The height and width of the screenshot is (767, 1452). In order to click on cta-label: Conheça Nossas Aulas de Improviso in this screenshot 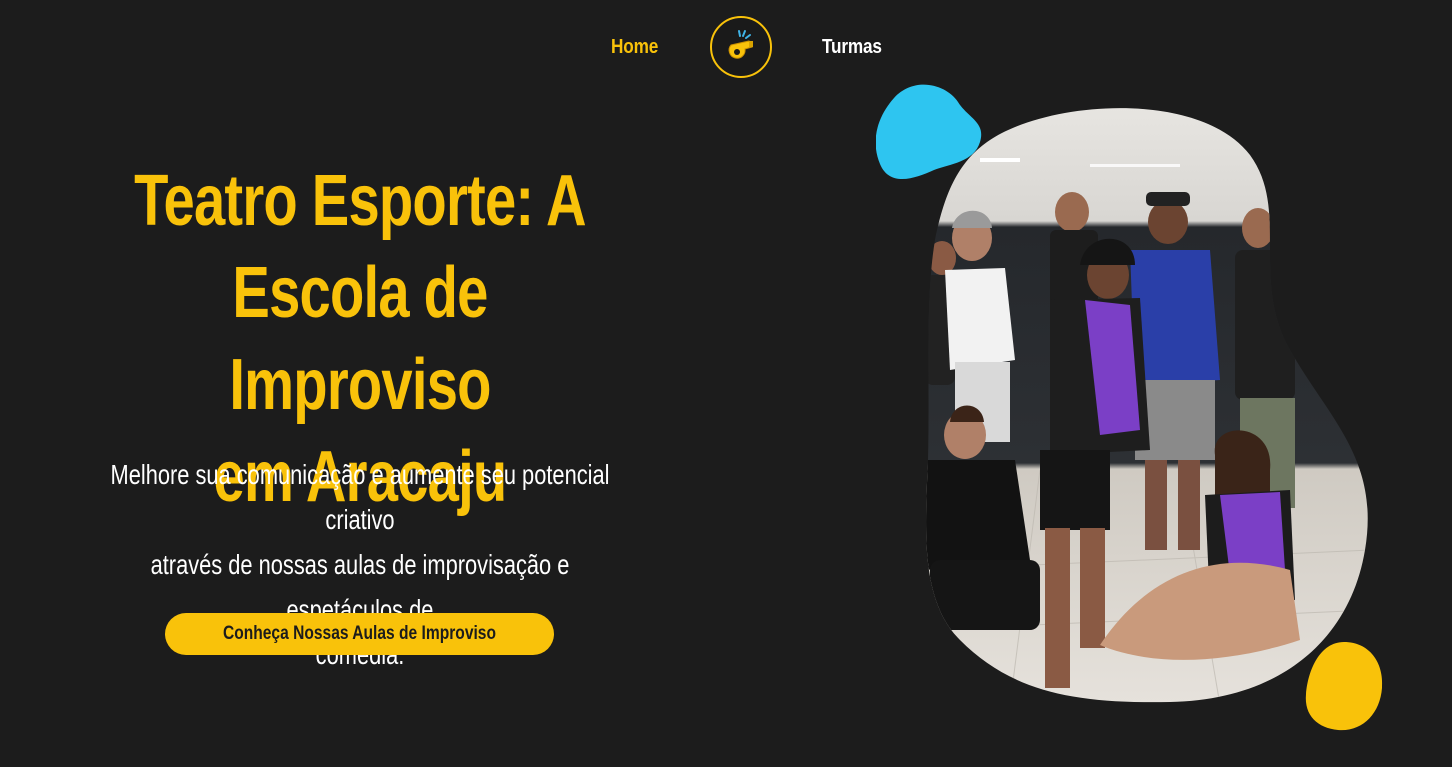, I will do `click(359, 633)`.